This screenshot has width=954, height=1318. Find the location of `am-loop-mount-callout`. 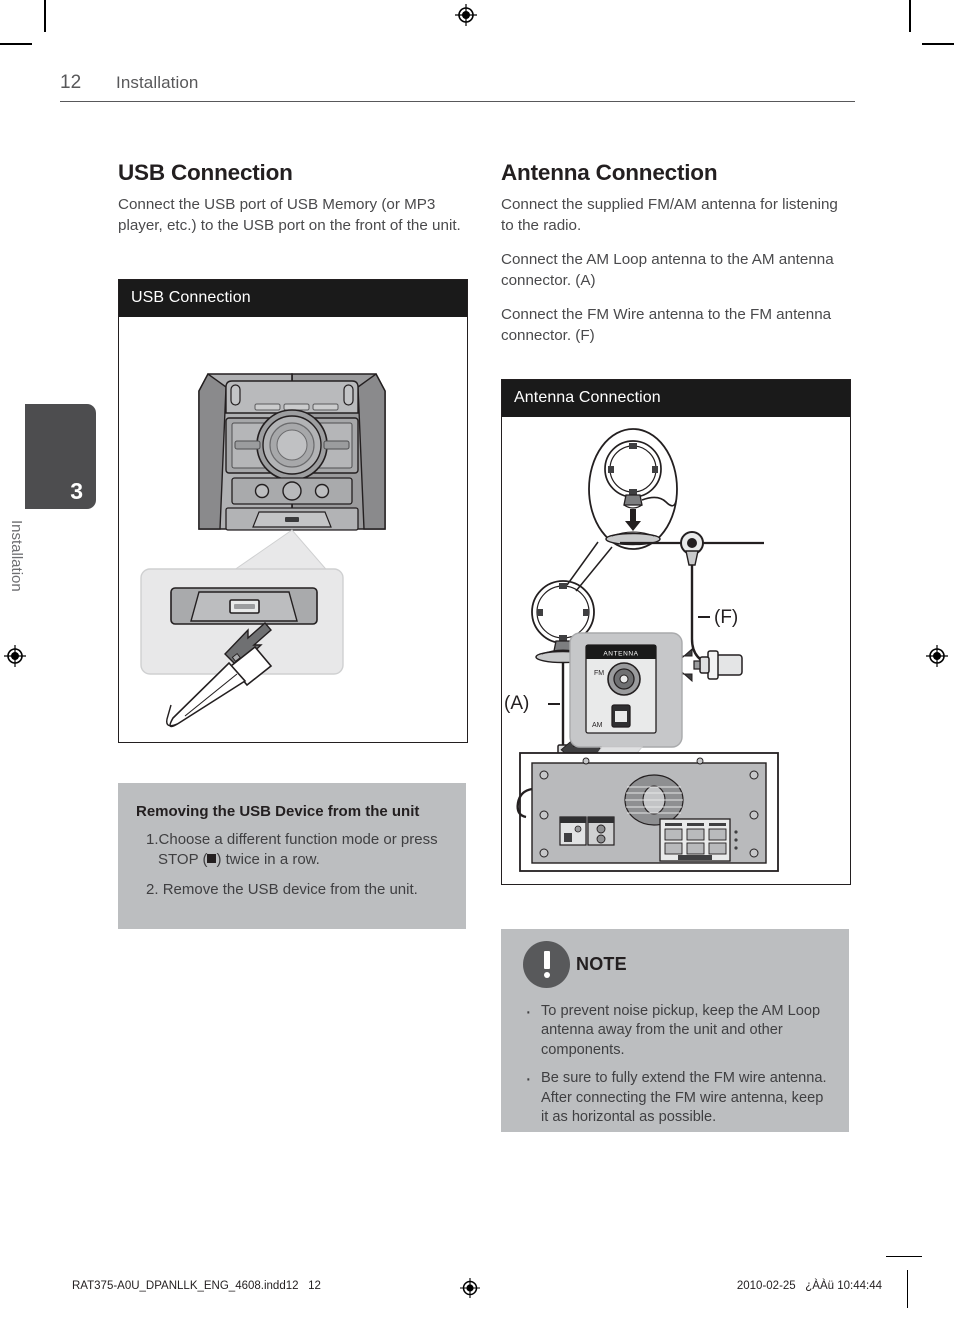

am-loop-mount-callout is located at coordinates (633, 489).